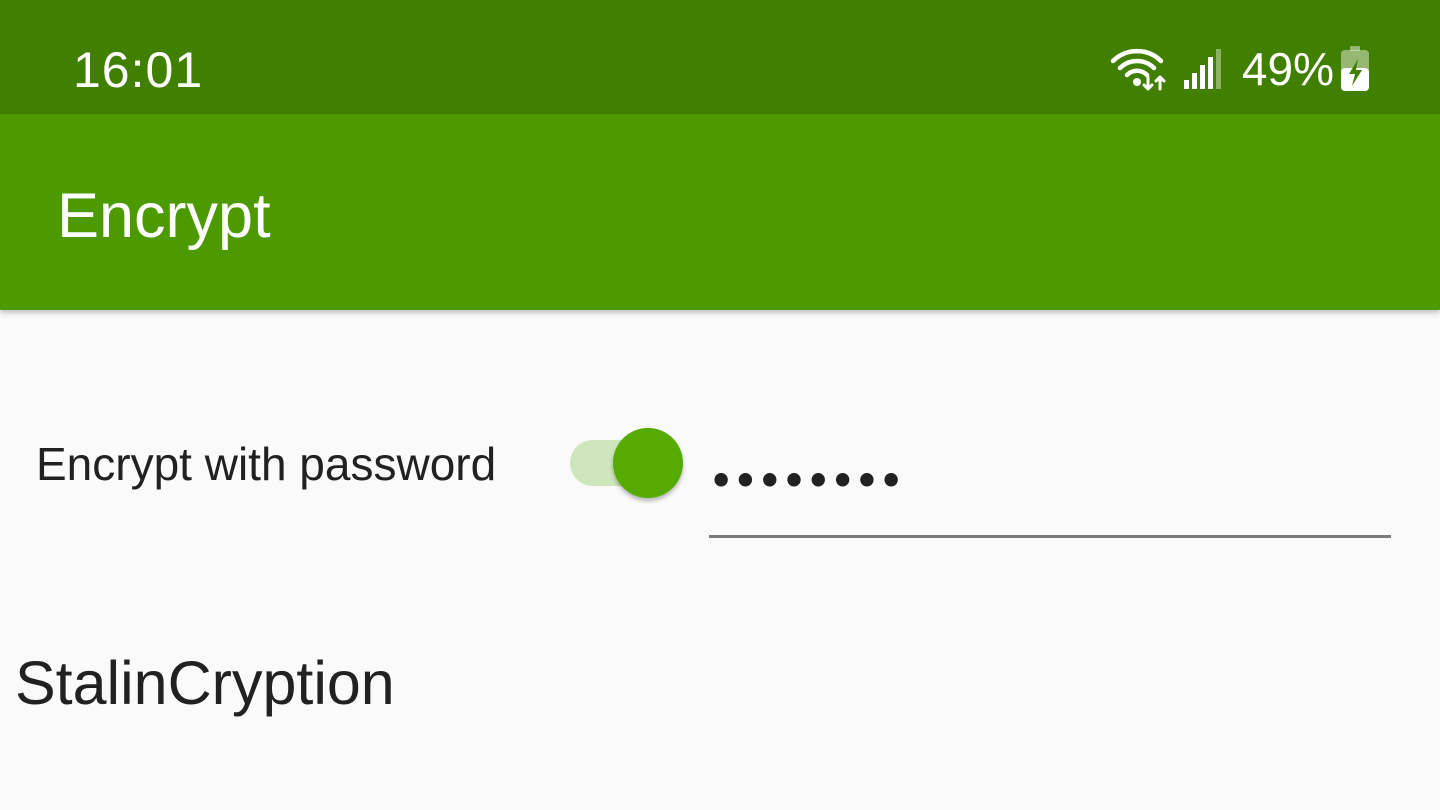 This screenshot has height=810, width=1440. What do you see at coordinates (164, 216) in the screenshot?
I see `app-title: Encrypt` at bounding box center [164, 216].